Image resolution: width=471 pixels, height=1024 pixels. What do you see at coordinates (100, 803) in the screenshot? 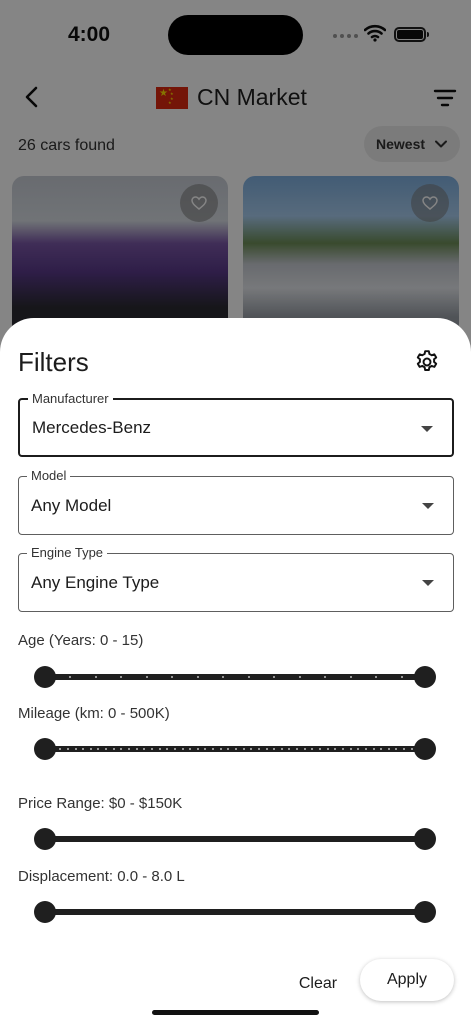
I see `price-slider-label: Price Range: $0 - $150K` at bounding box center [100, 803].